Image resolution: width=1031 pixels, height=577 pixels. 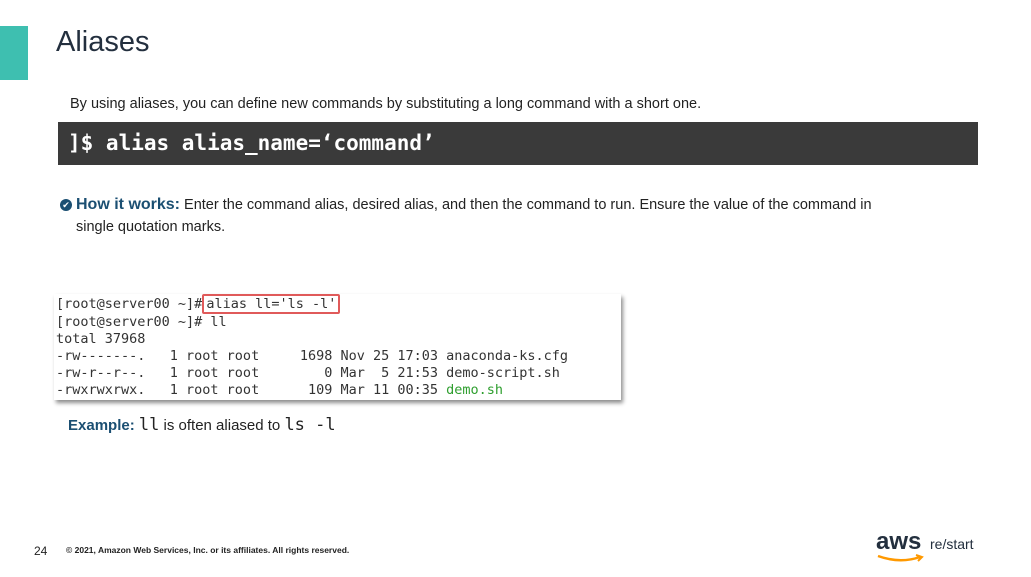 I want to click on accent-bar, so click(x=14, y=53).